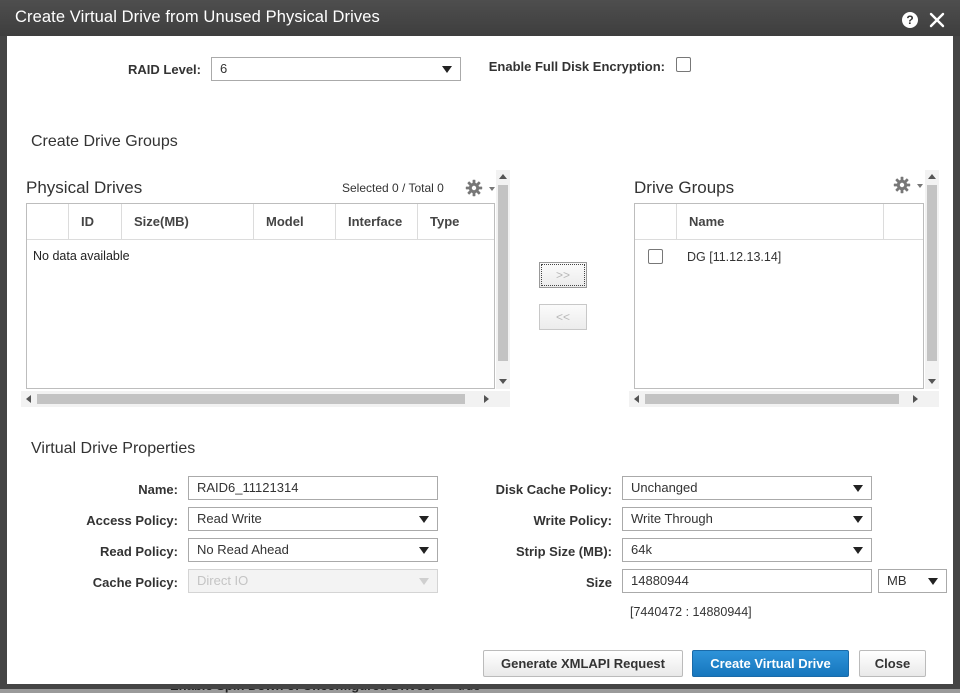  What do you see at coordinates (563, 317) in the screenshot?
I see `remove-from-group-button: <<` at bounding box center [563, 317].